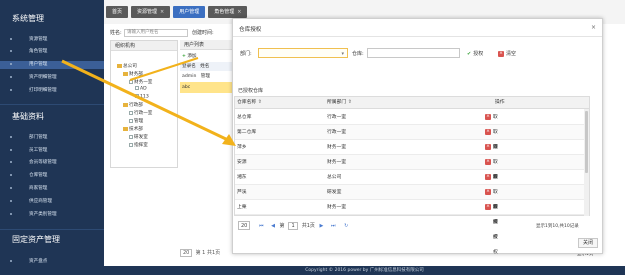  What do you see at coordinates (206, 76) in the screenshot?
I see `table-row: admin 管理` at bounding box center [206, 76].